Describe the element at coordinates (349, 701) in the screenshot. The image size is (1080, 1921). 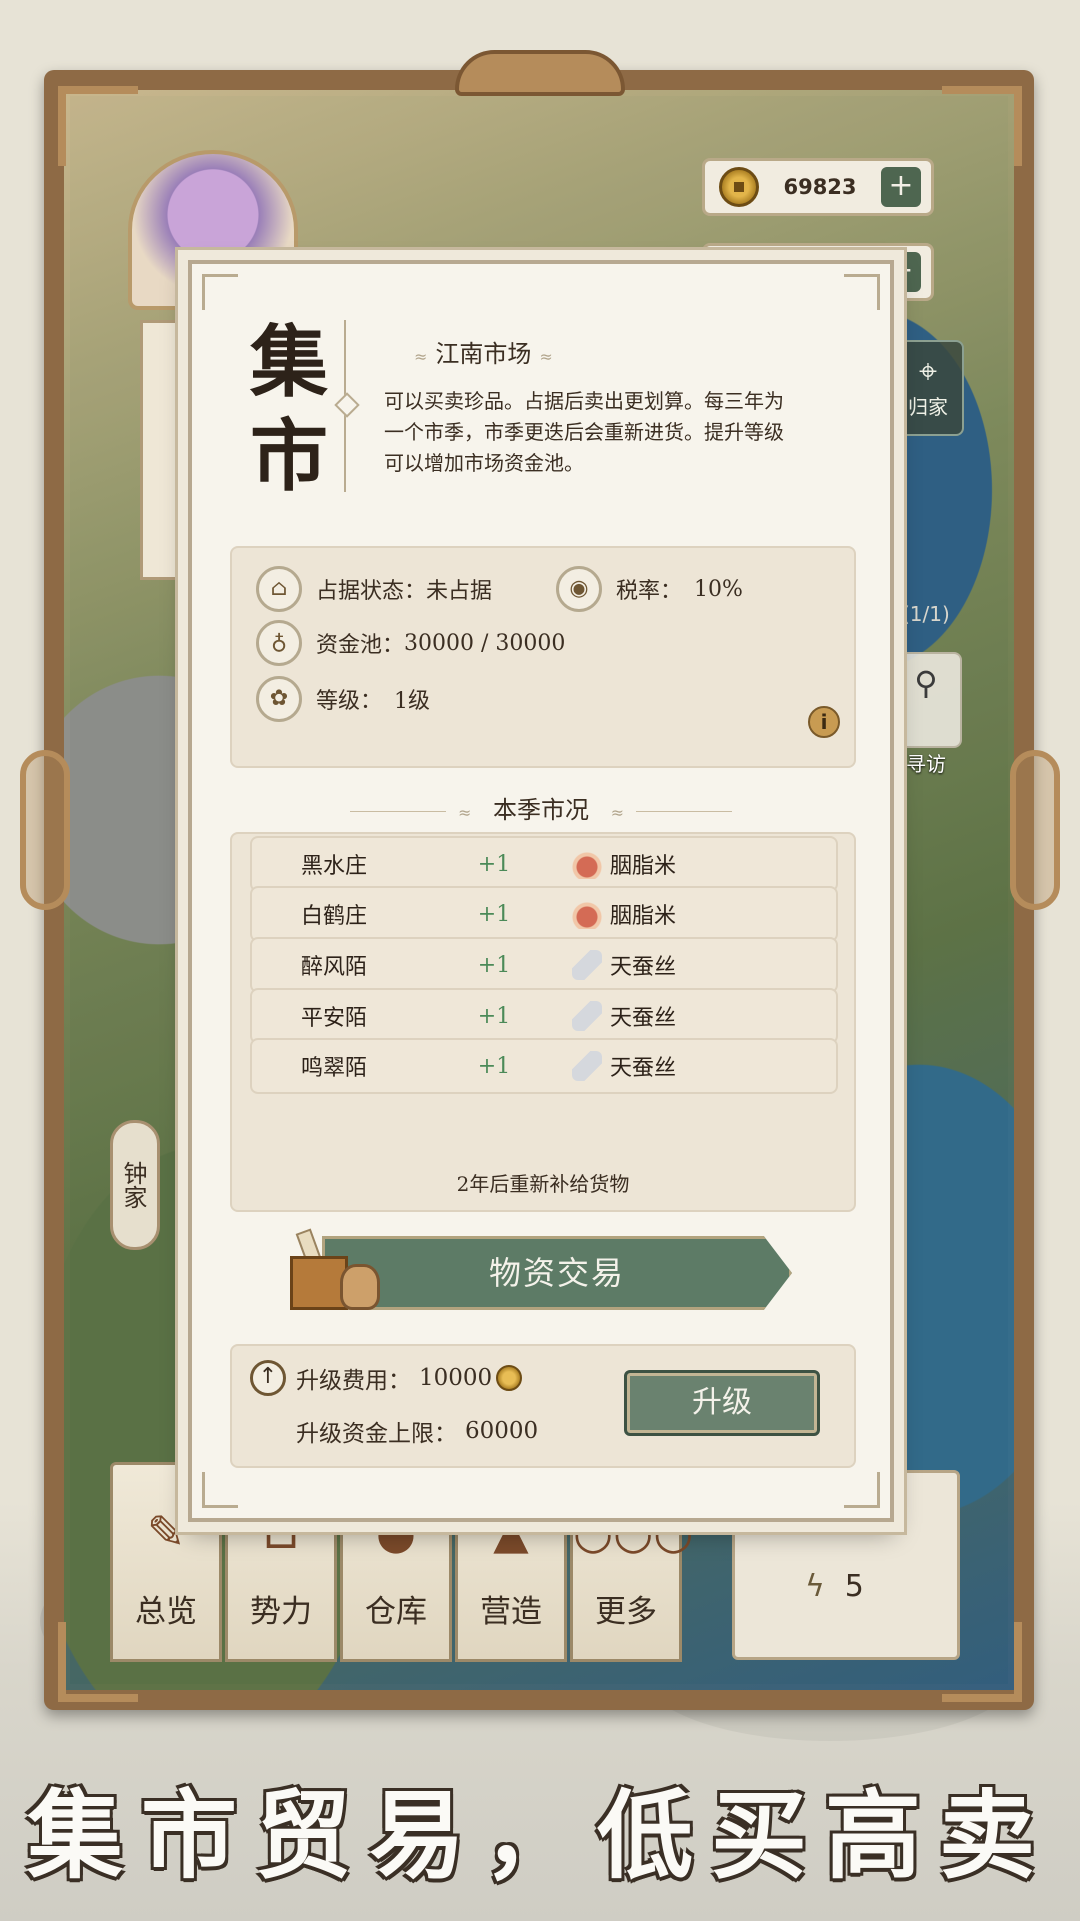
I see `level-label: 等级：` at that location.